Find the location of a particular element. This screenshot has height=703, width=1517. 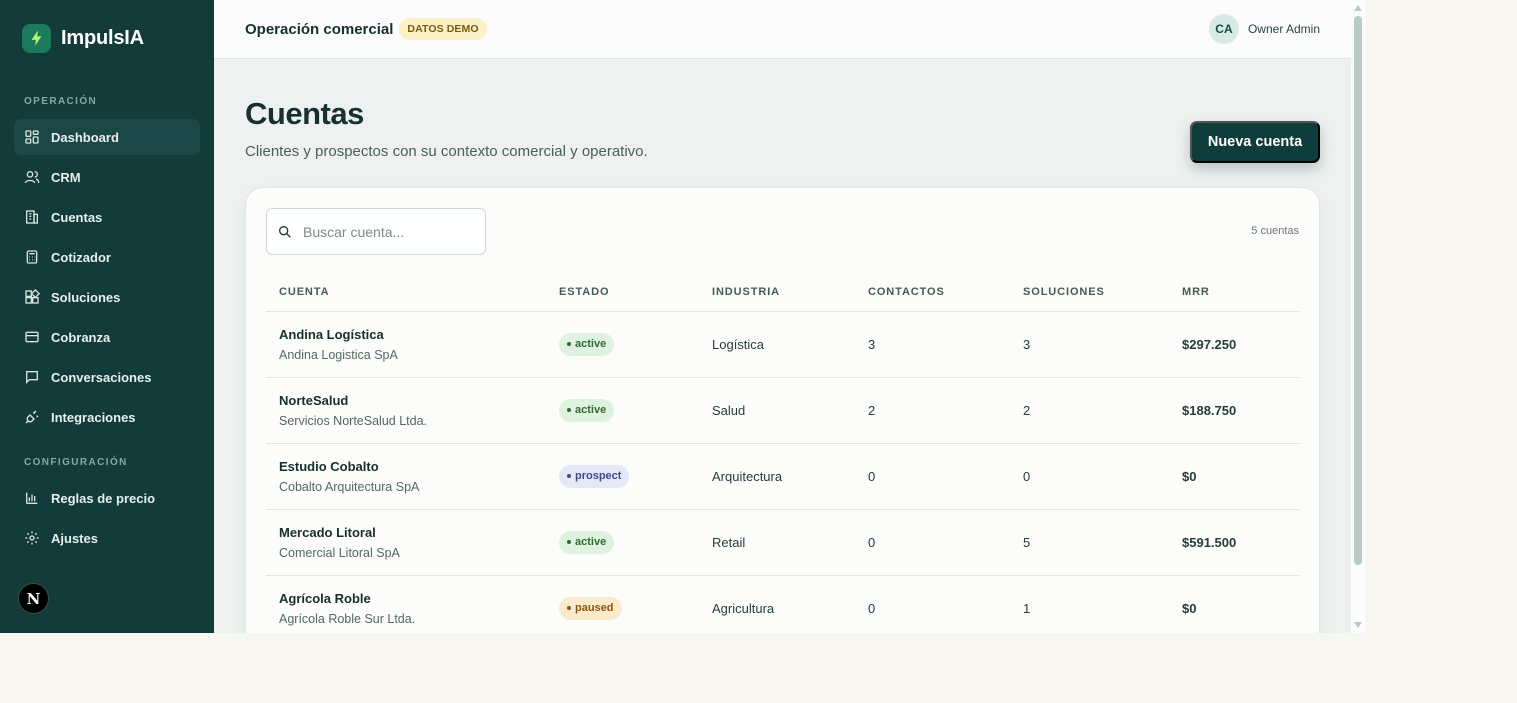

solutions-cell: 5 is located at coordinates (1089, 542).